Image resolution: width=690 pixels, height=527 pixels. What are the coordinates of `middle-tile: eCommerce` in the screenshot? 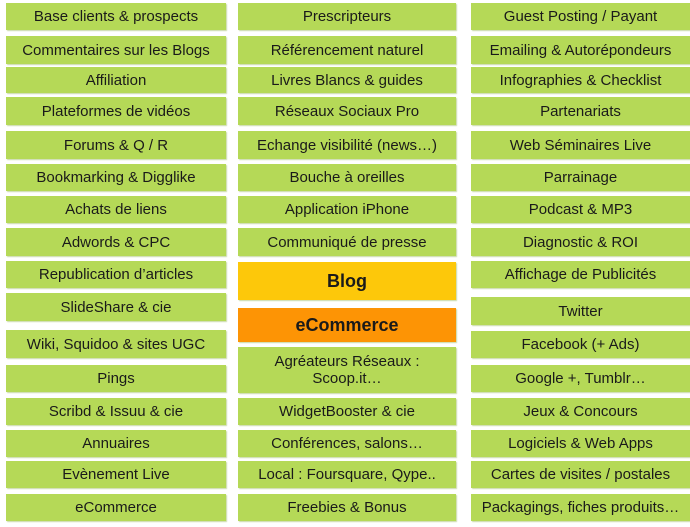 It's located at (347, 325).